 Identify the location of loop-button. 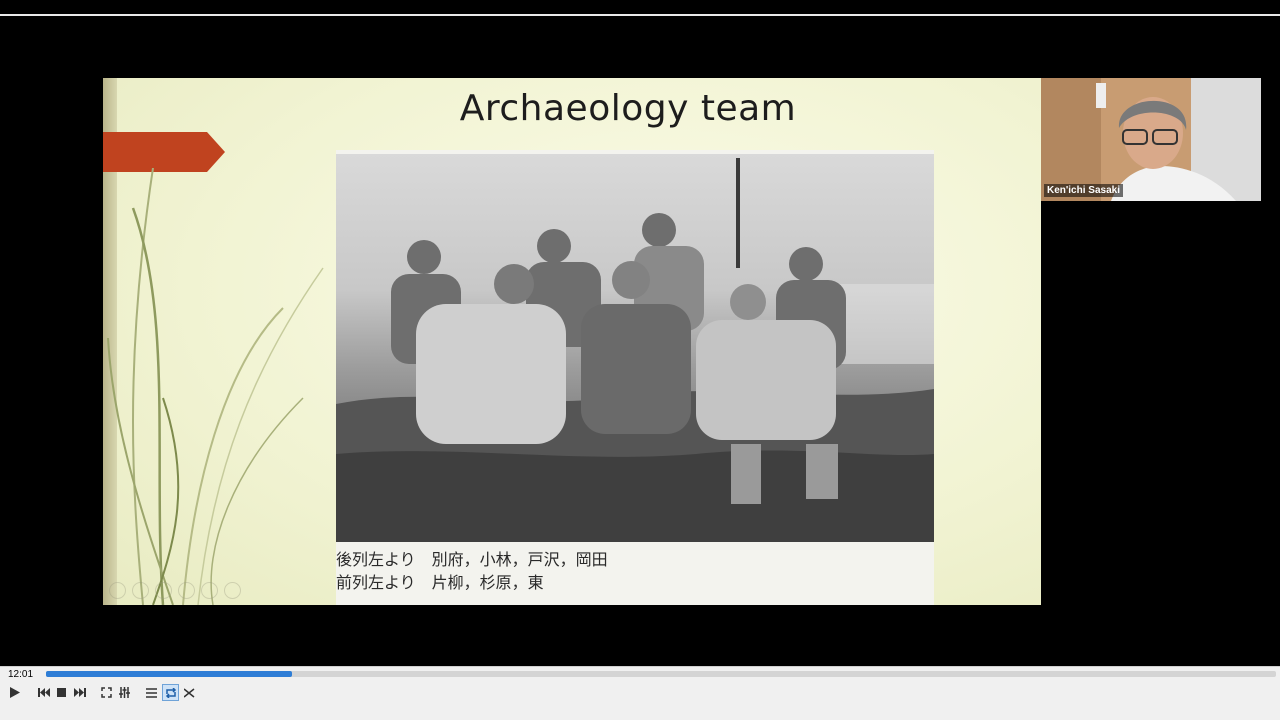
(170, 692).